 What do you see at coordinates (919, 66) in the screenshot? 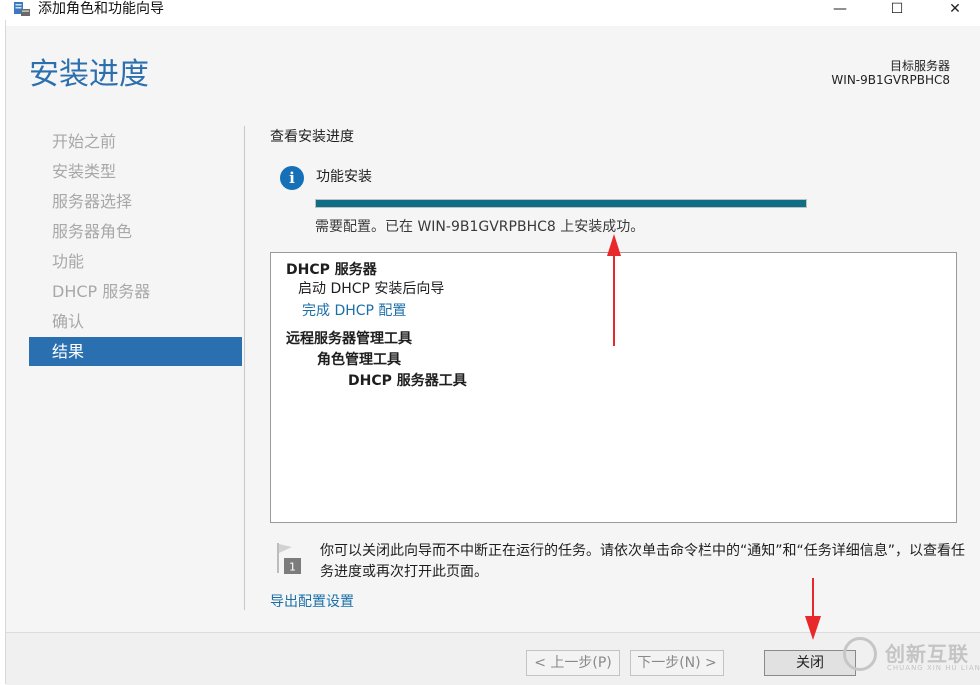
I see `target-server-label: 目标服务器` at bounding box center [919, 66].